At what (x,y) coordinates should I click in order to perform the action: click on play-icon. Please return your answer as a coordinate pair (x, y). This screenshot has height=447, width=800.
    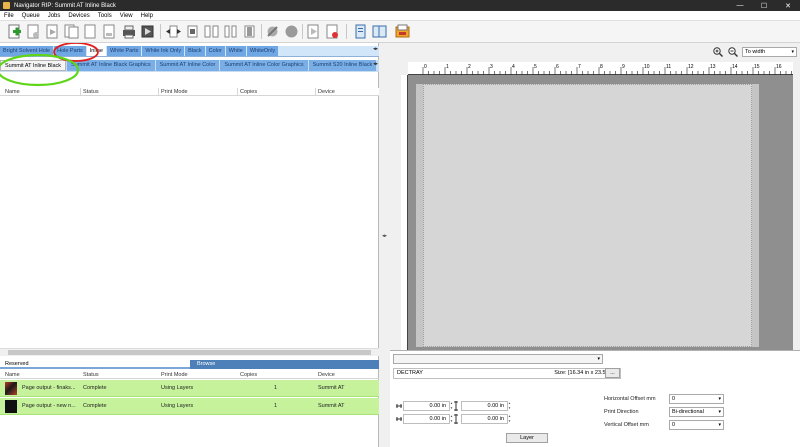
    Looking at the image, I should click on (291, 31).